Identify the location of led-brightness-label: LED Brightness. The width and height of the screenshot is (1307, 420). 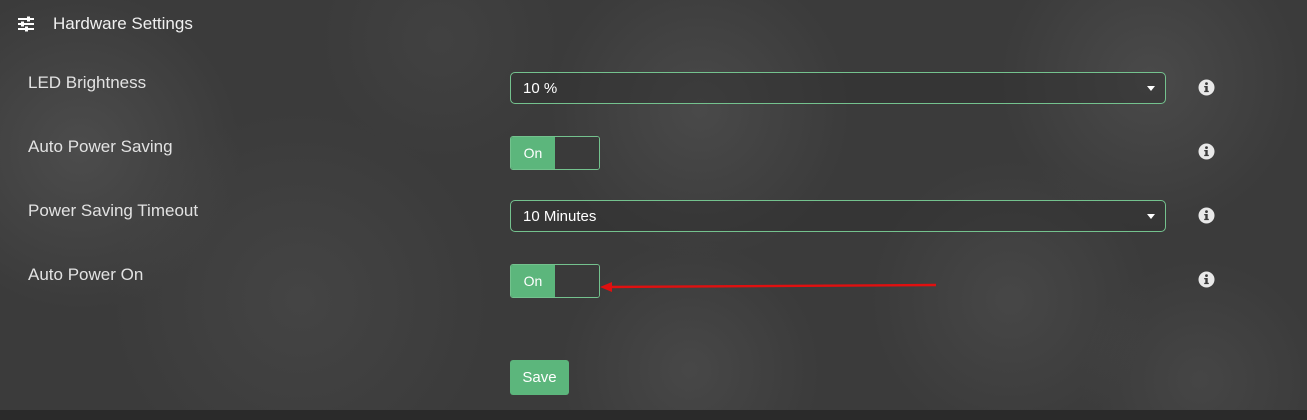
(87, 82).